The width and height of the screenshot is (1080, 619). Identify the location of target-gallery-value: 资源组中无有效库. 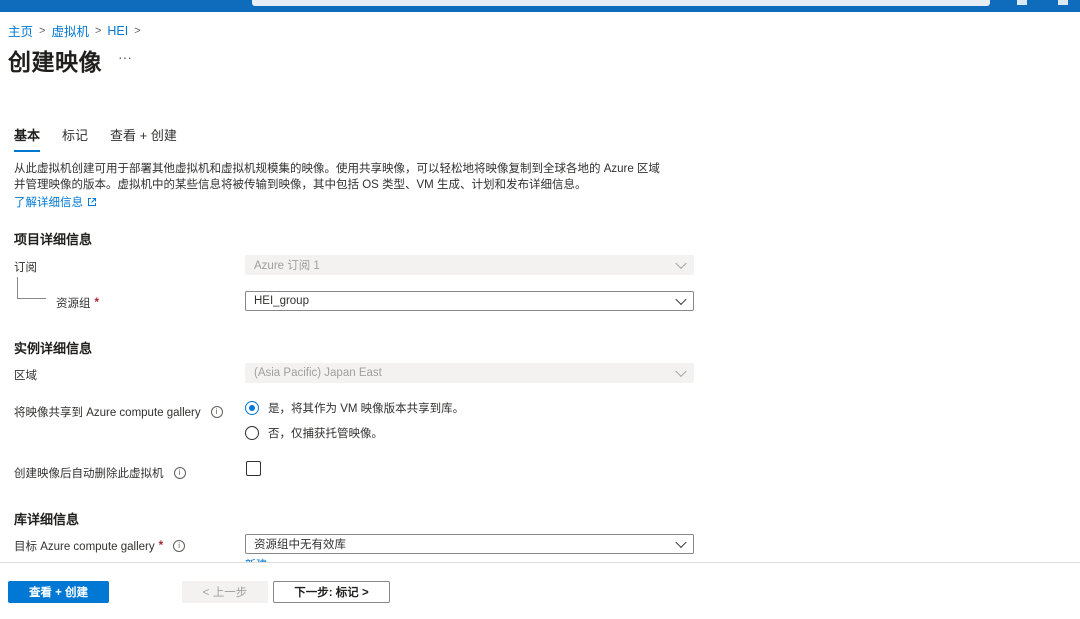
(300, 545).